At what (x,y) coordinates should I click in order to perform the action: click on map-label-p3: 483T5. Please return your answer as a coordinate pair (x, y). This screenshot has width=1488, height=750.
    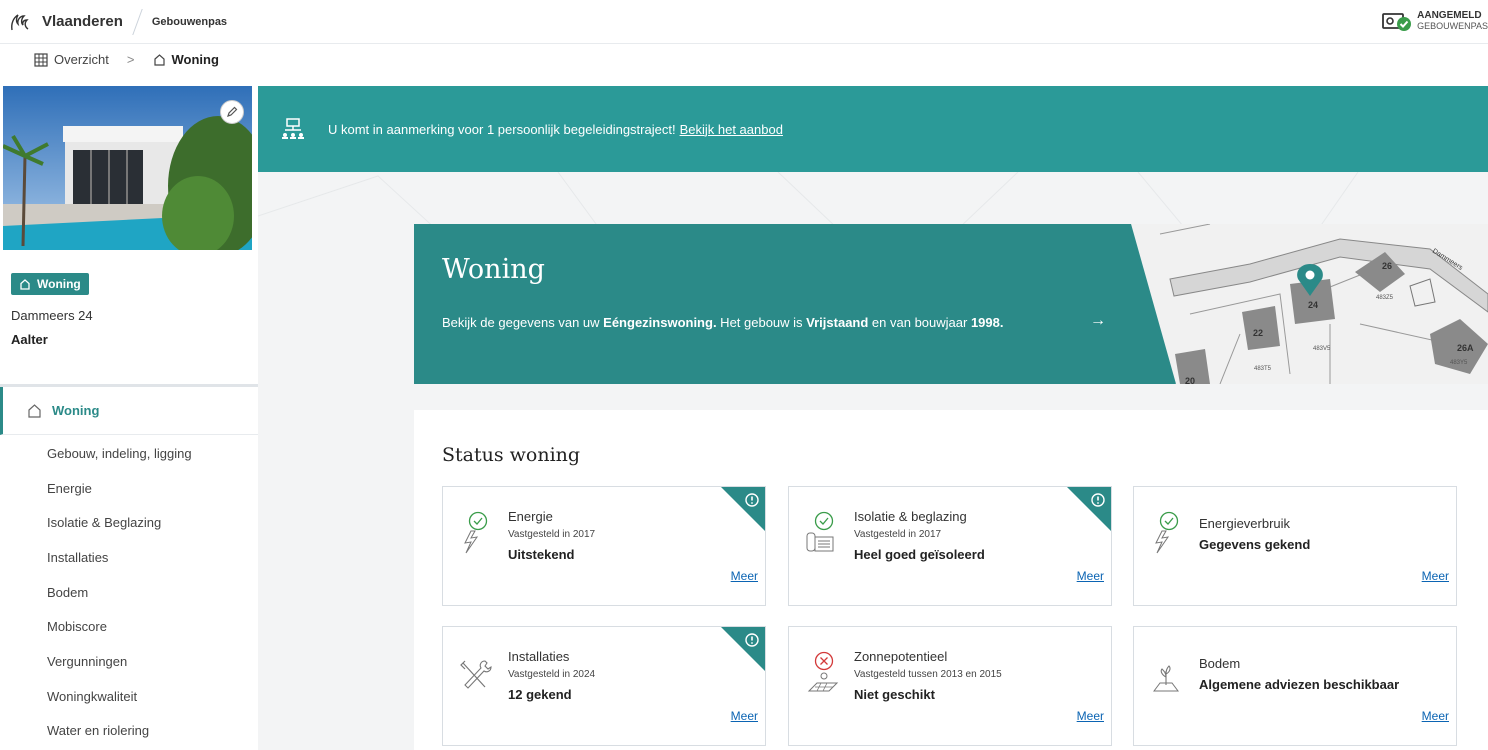
    Looking at the image, I should click on (1263, 369).